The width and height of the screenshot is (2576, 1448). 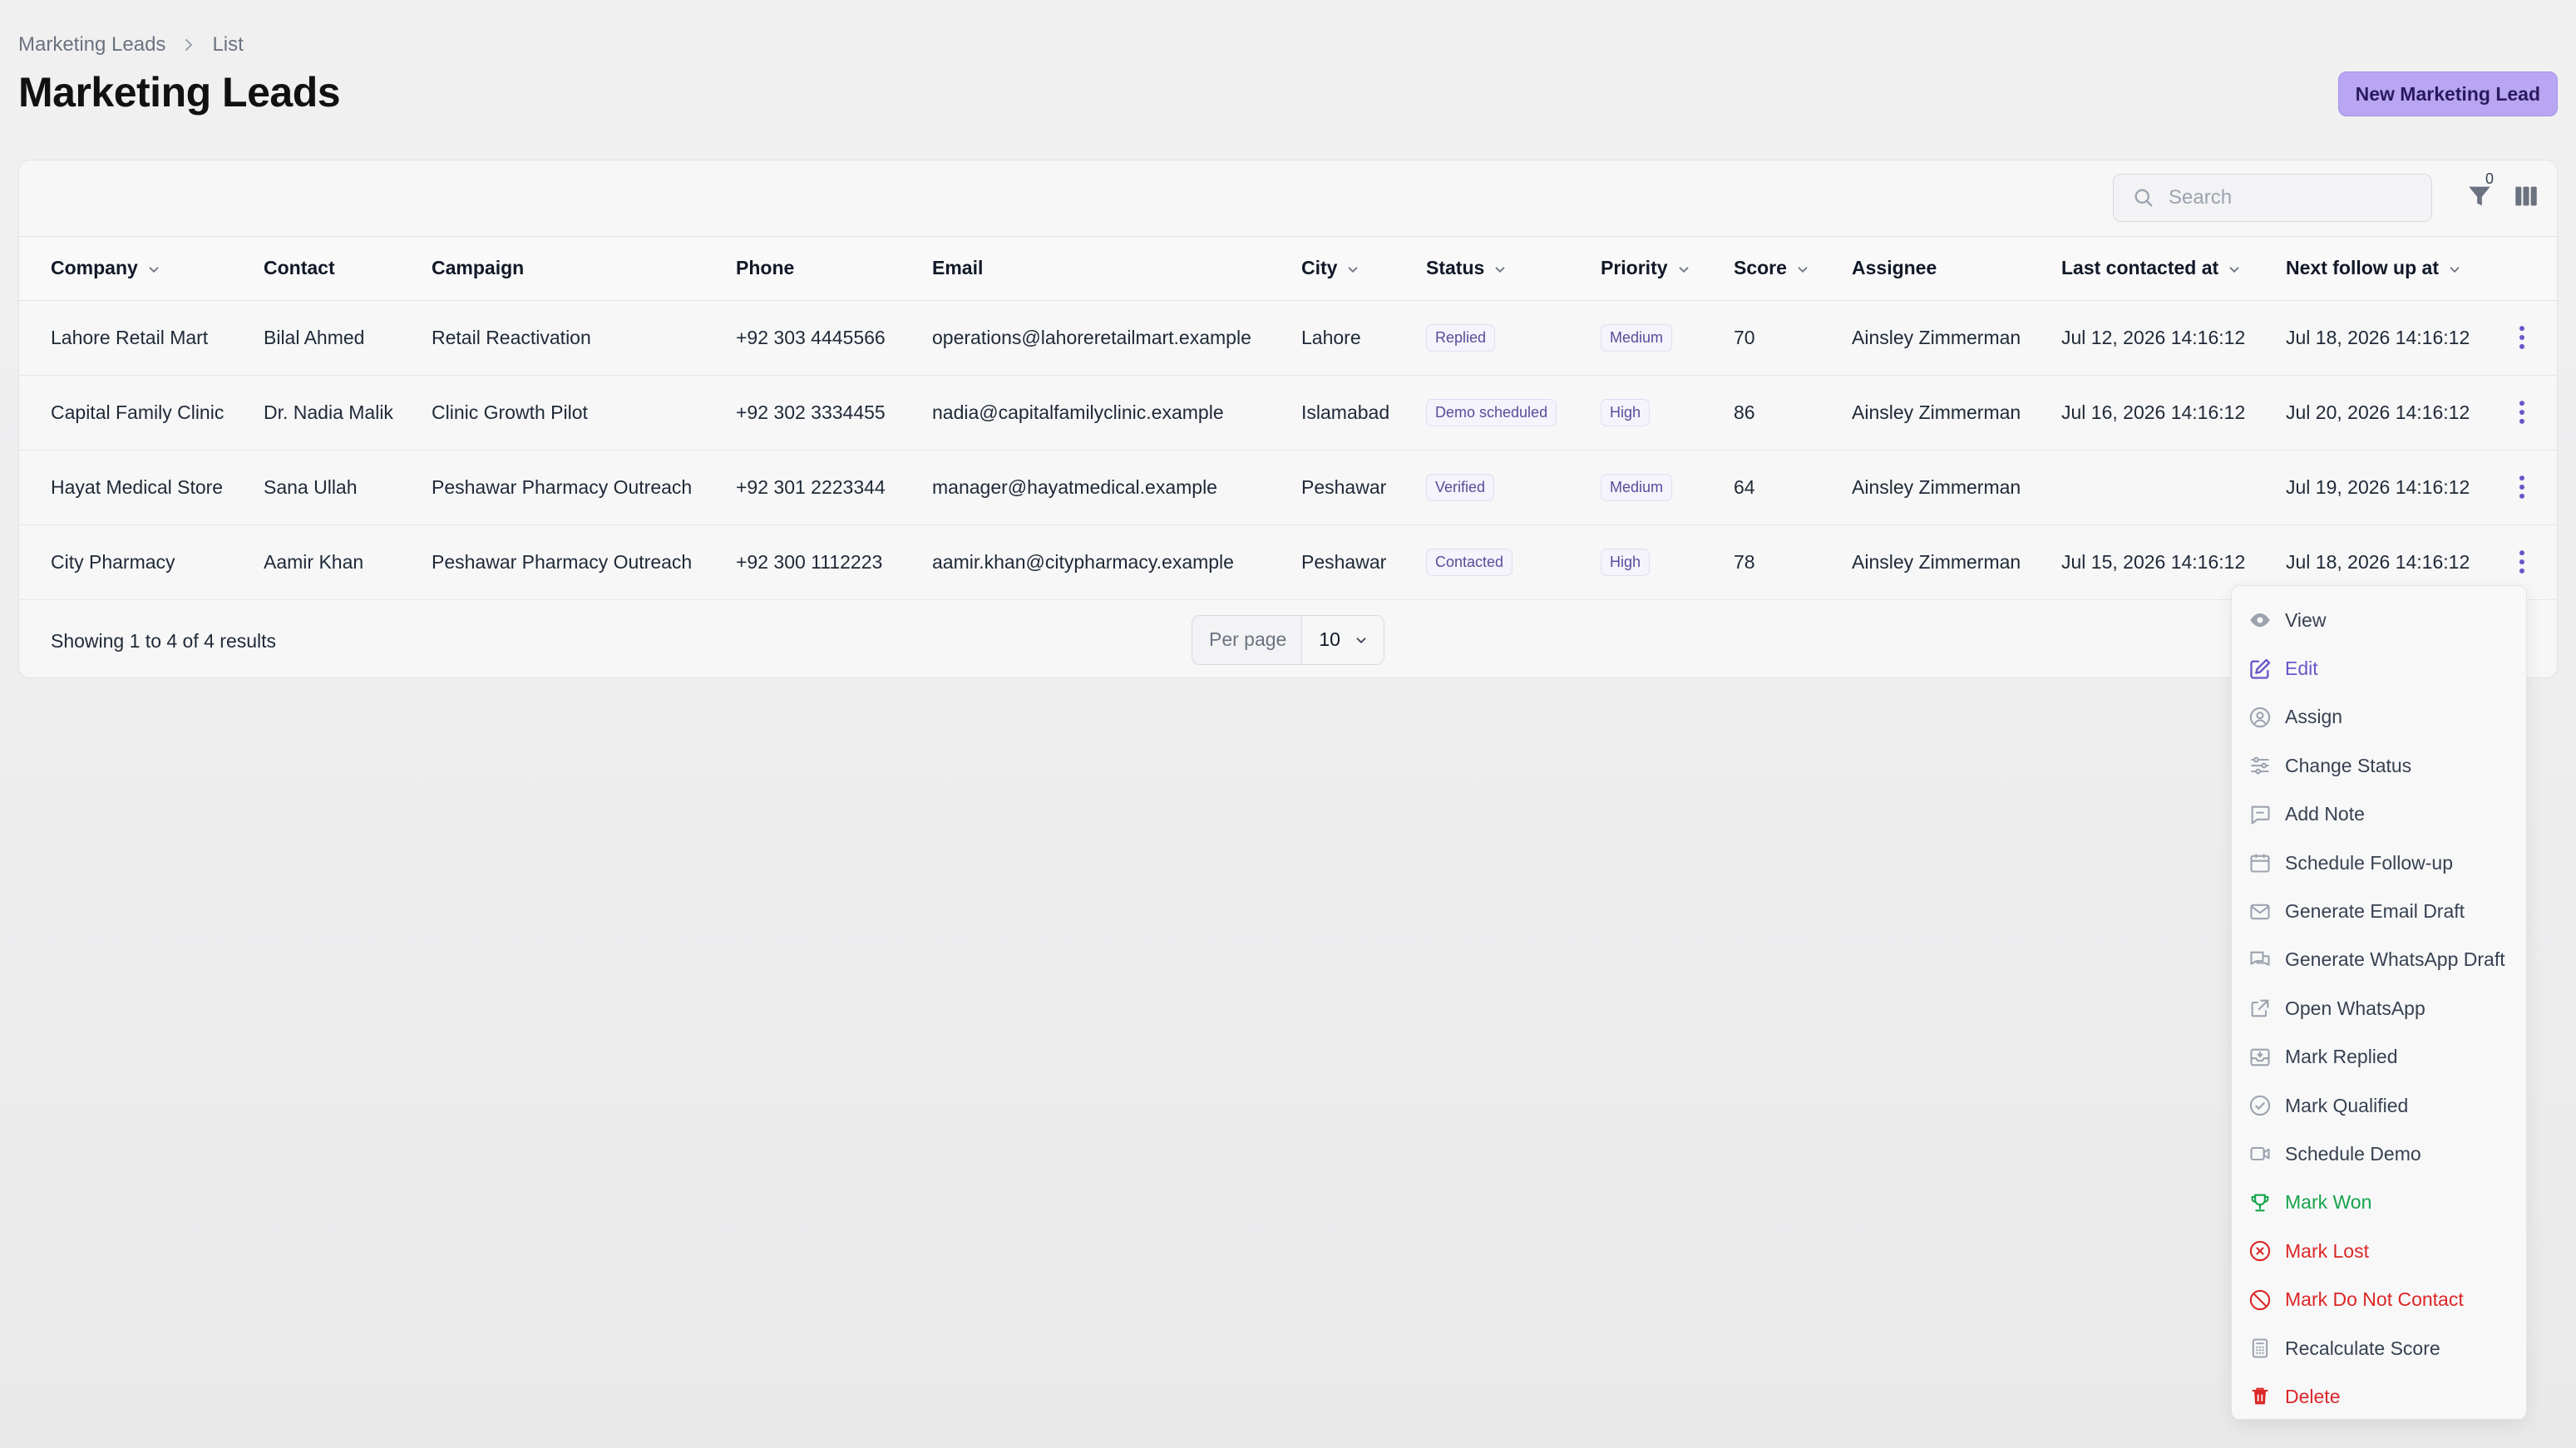 I want to click on menu-item-generate-whatsapp-draft: Generate WhatsApp Draft, so click(x=2379, y=960).